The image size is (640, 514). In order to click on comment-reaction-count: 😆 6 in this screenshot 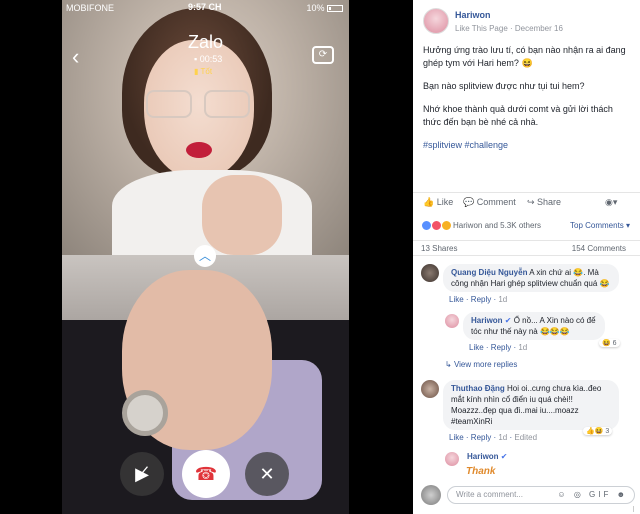, I will do `click(609, 343)`.